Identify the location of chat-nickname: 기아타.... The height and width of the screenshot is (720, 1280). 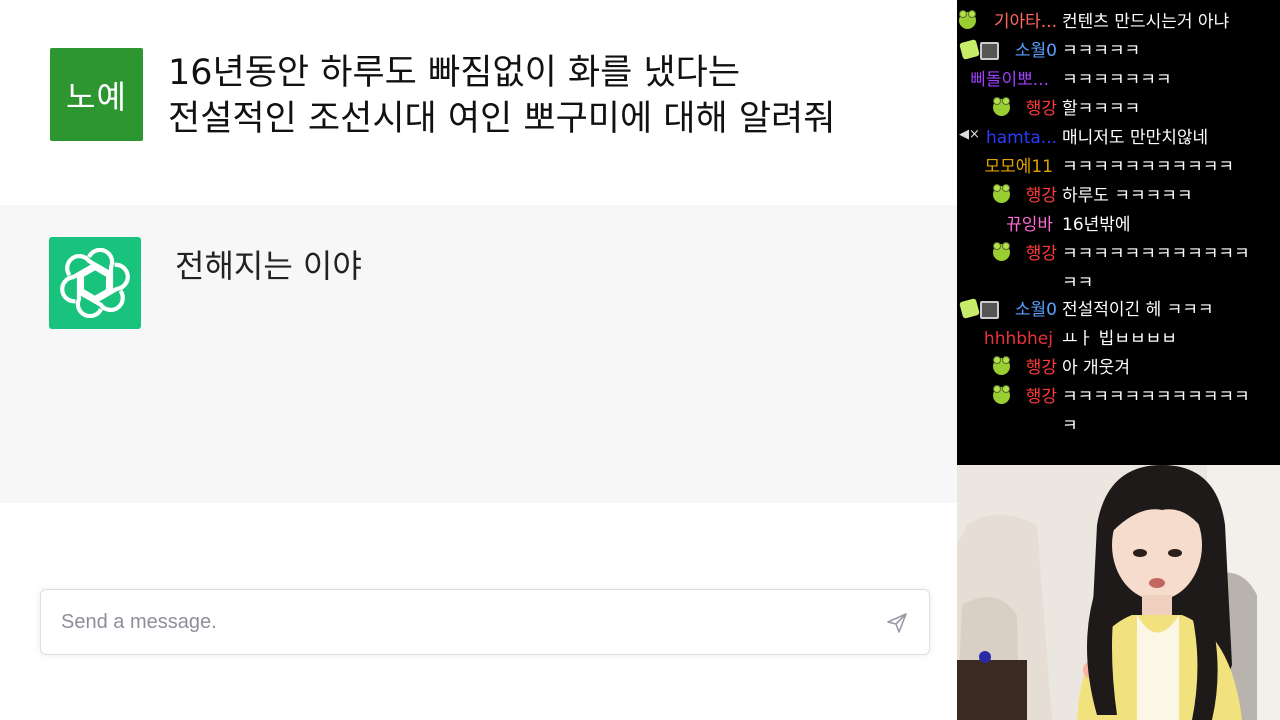
(1017, 22).